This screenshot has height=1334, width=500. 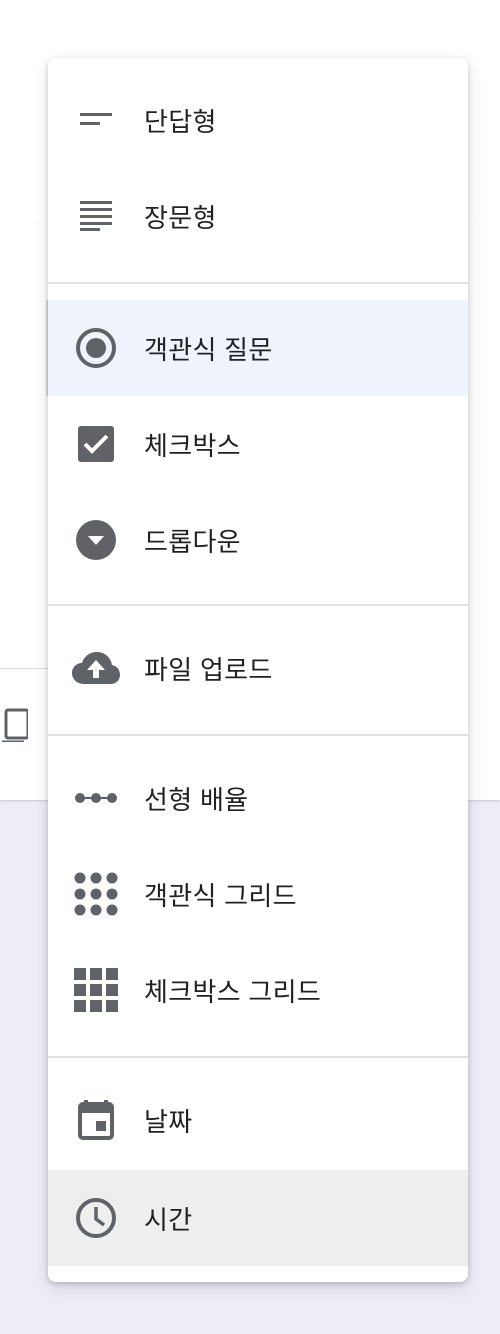 What do you see at coordinates (192, 541) in the screenshot?
I see `menu-item-label: 드롭다운` at bounding box center [192, 541].